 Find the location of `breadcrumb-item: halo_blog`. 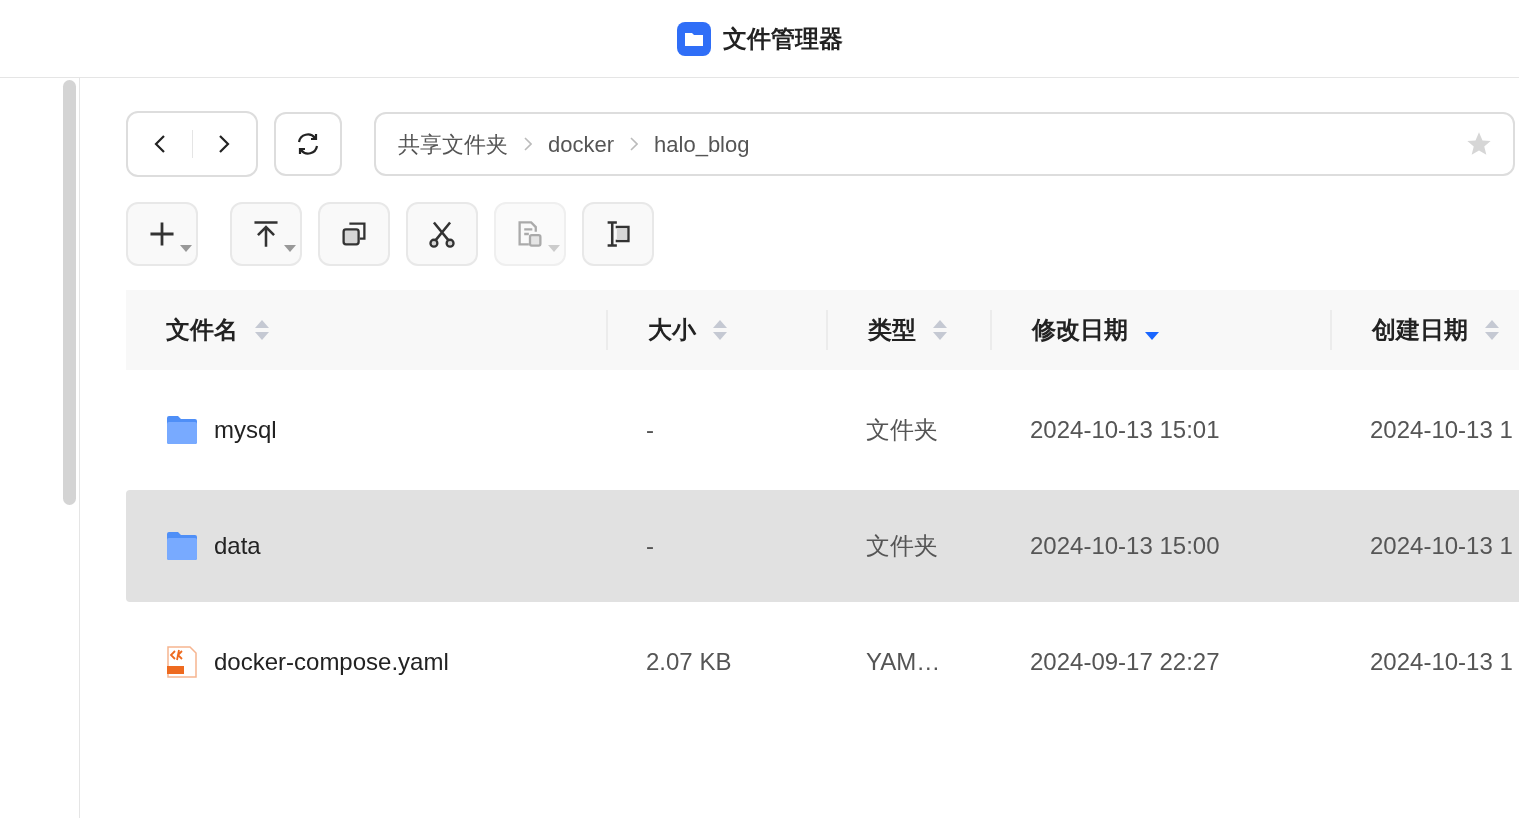

breadcrumb-item: halo_blog is located at coordinates (702, 144).